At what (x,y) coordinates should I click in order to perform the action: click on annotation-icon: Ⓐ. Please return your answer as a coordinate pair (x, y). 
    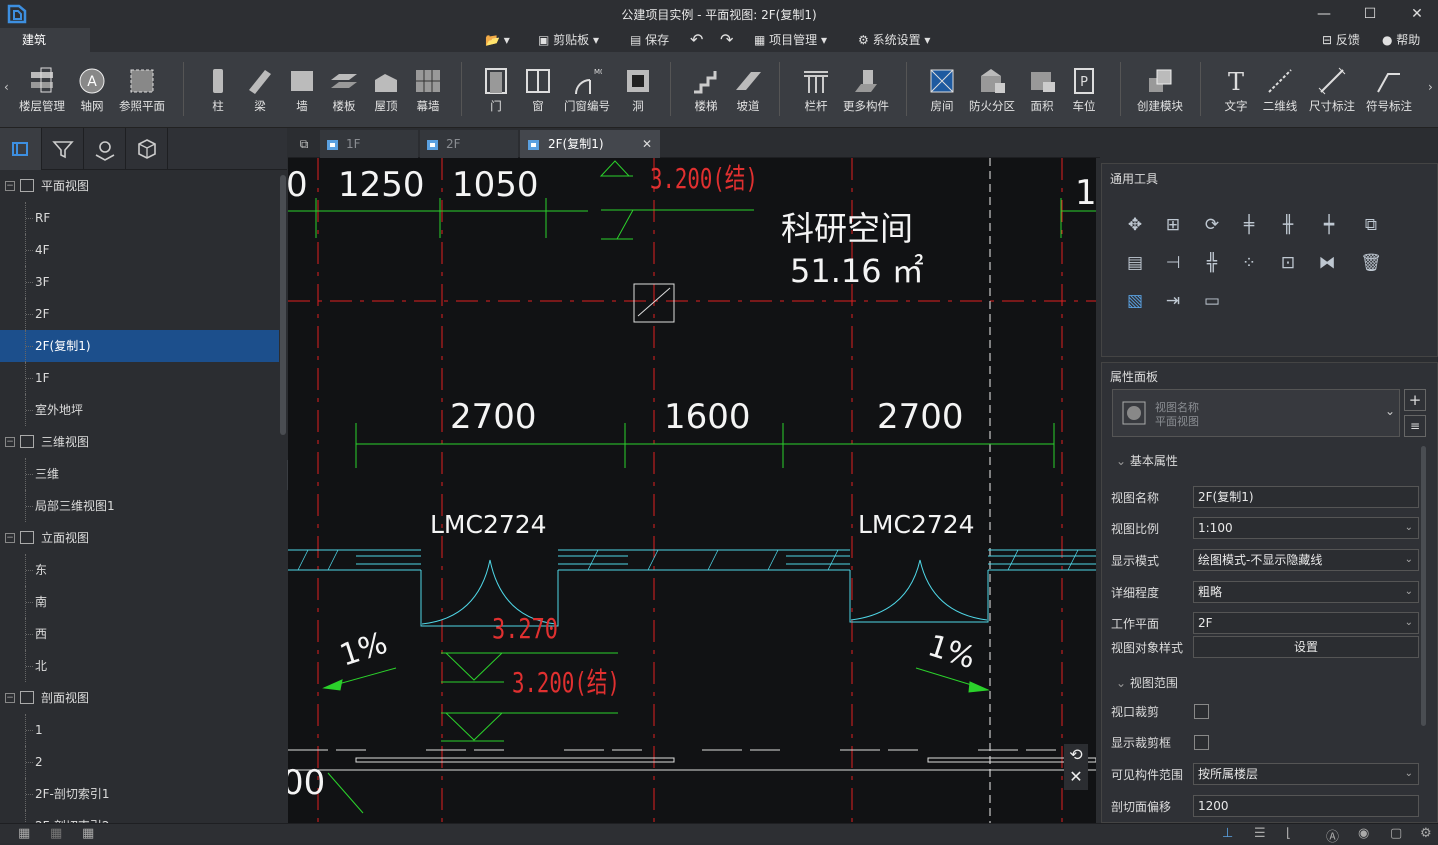
    Looking at the image, I should click on (1332, 835).